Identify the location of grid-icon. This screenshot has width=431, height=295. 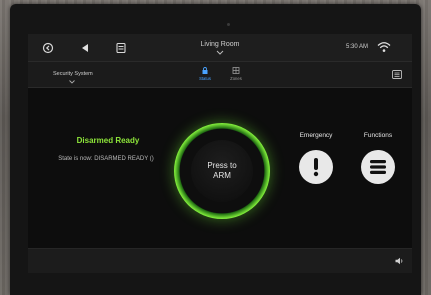
(236, 70).